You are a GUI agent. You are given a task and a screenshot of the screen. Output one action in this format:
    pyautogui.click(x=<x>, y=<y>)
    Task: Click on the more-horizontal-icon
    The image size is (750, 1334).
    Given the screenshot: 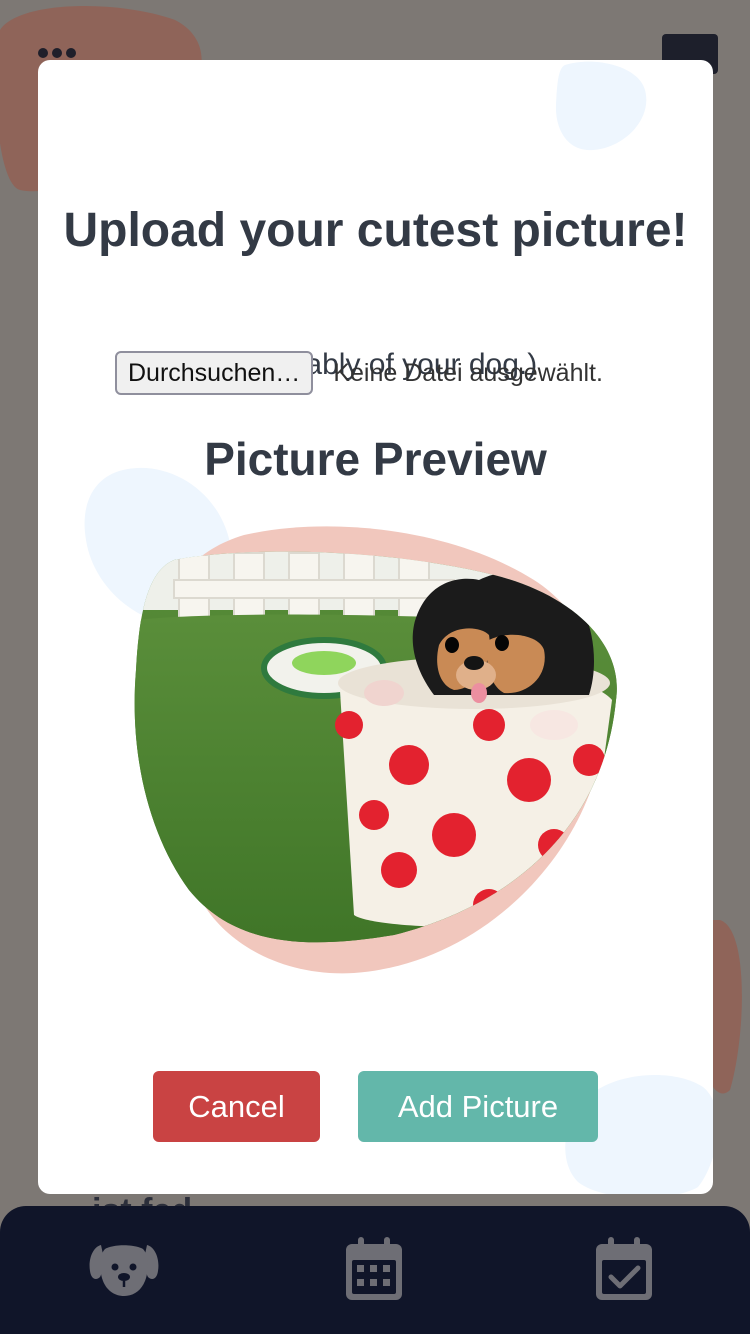 What is the action you would take?
    pyautogui.click(x=57, y=53)
    